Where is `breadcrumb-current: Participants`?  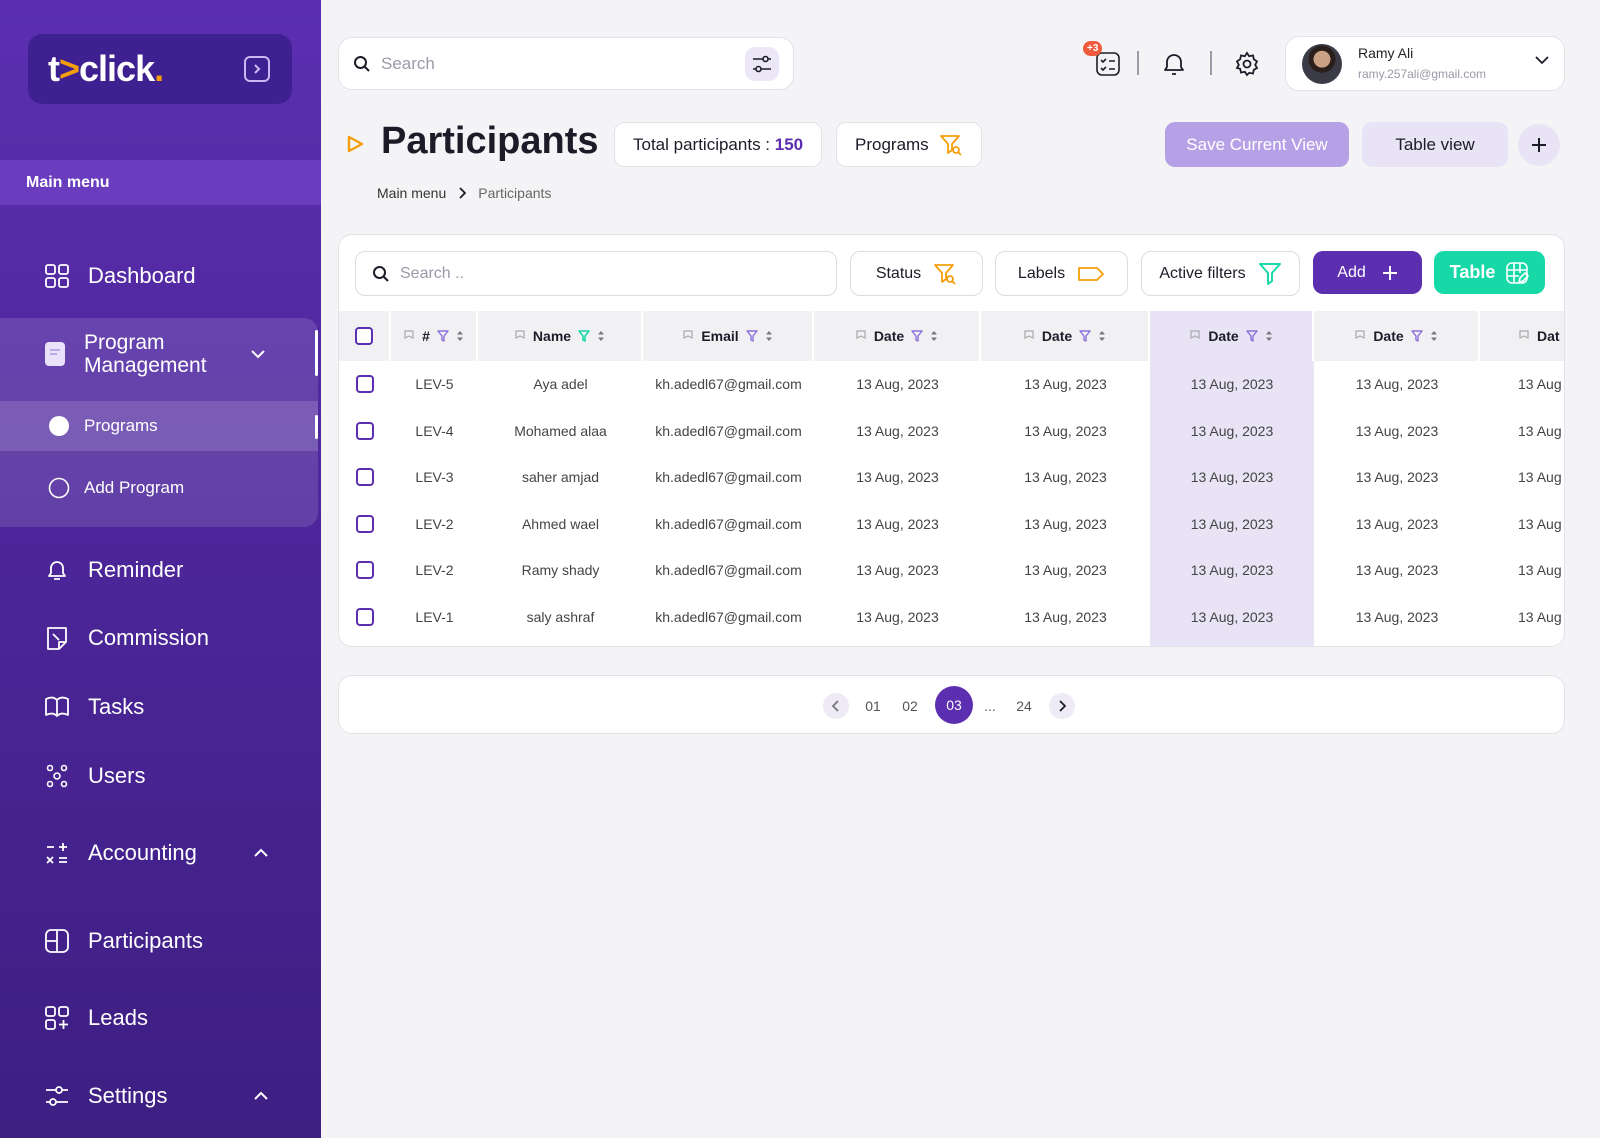 breadcrumb-current: Participants is located at coordinates (515, 193).